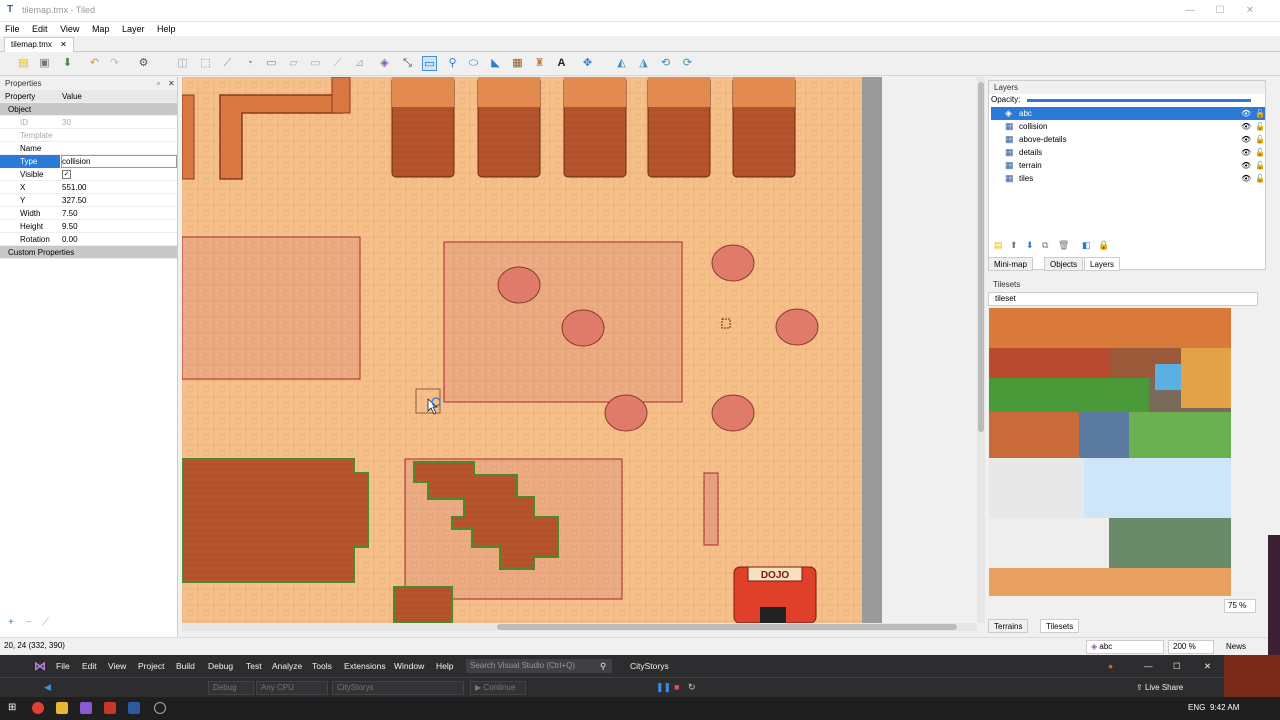  Describe the element at coordinates (727, 627) in the screenshot. I see `hscroll-thumb` at that location.